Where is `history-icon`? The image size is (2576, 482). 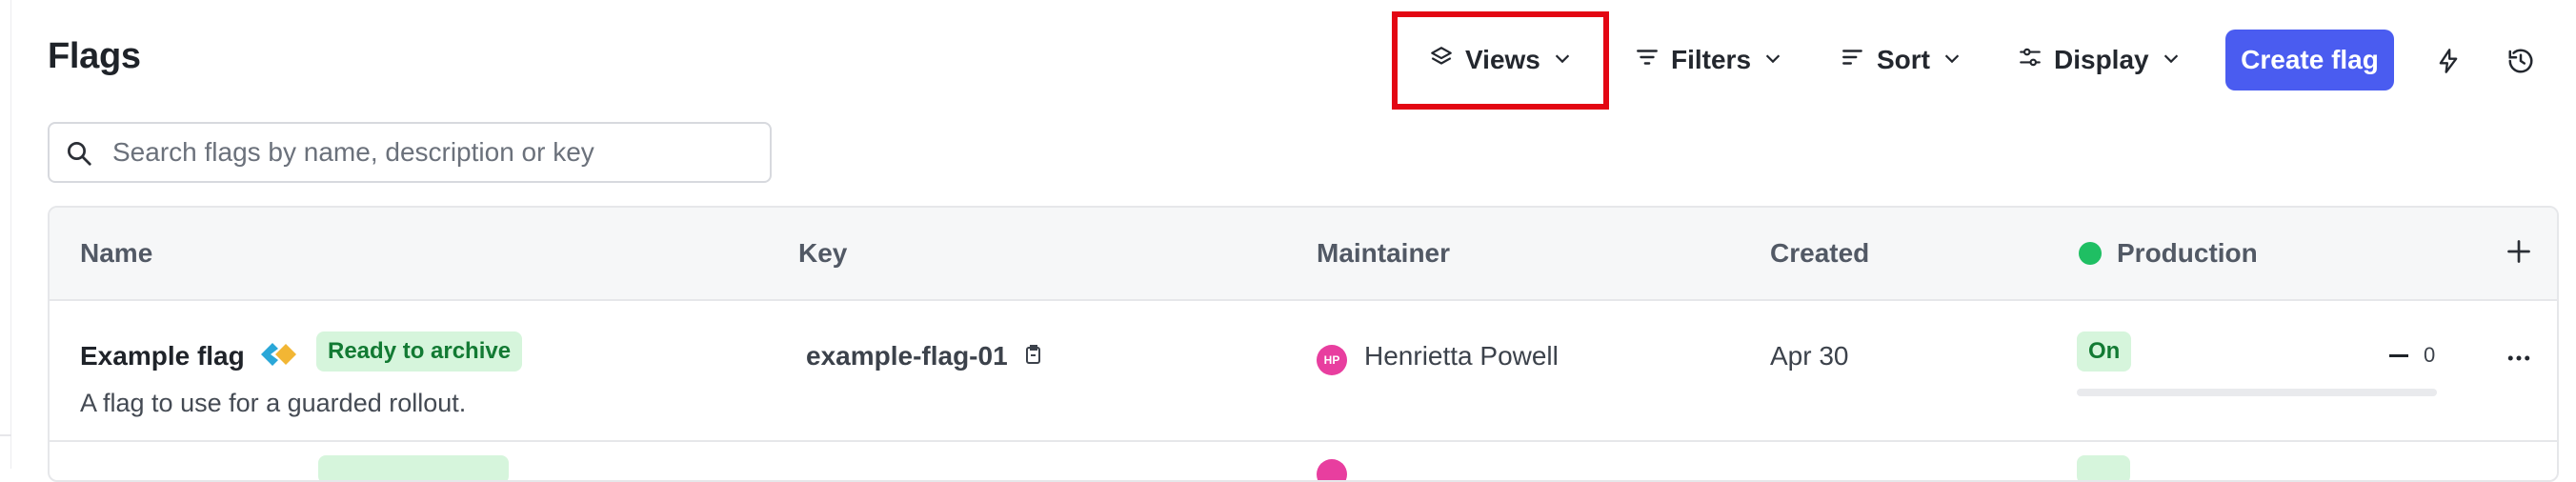
history-icon is located at coordinates (2521, 61).